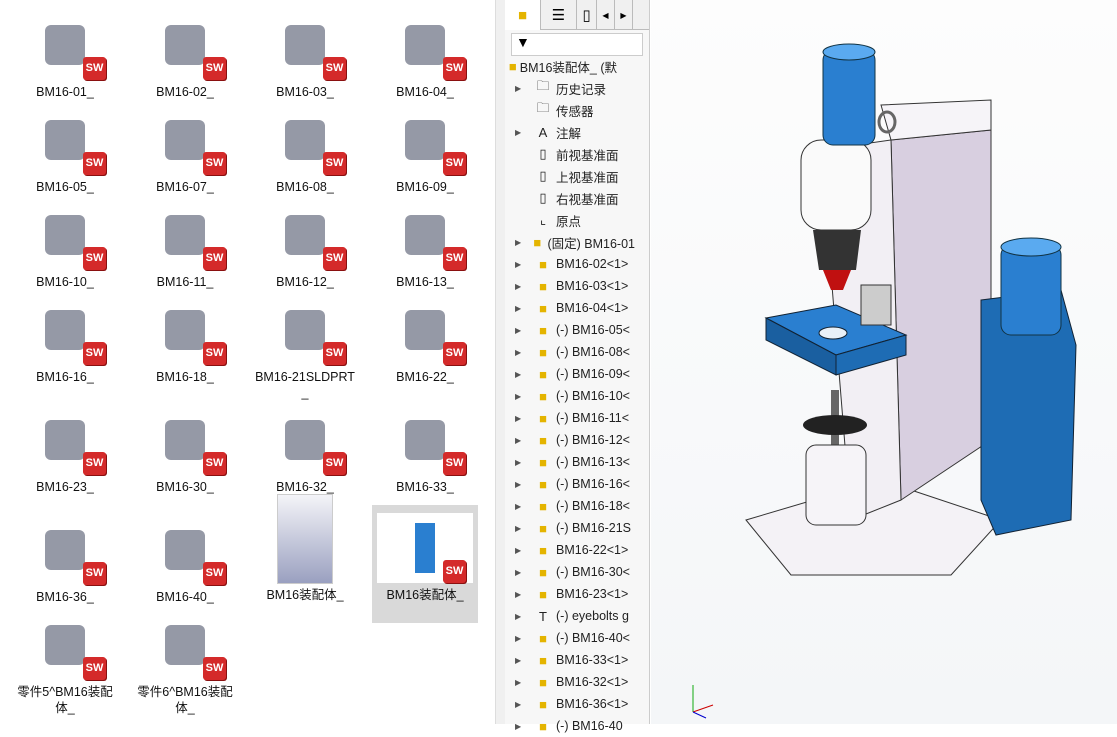 This screenshot has width=1117, height=737. I want to click on tree-item: ▶ ■ (-) BM16-05<, so click(570, 330).